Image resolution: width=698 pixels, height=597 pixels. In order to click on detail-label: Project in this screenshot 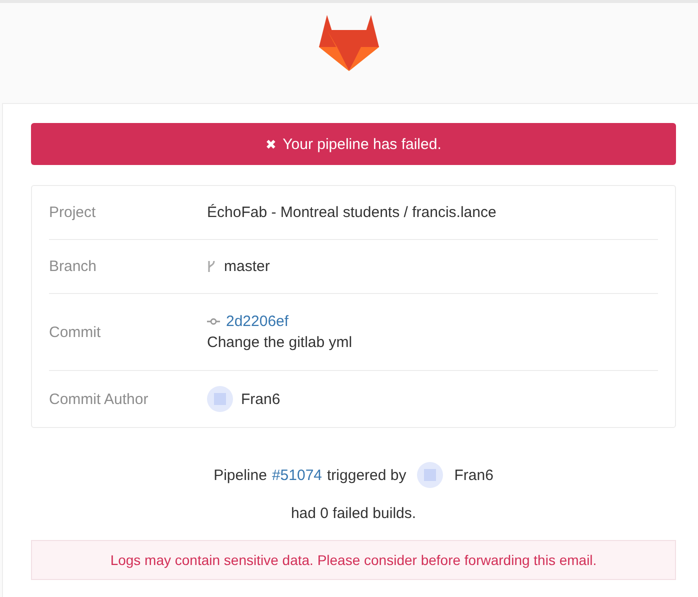, I will do `click(73, 212)`.